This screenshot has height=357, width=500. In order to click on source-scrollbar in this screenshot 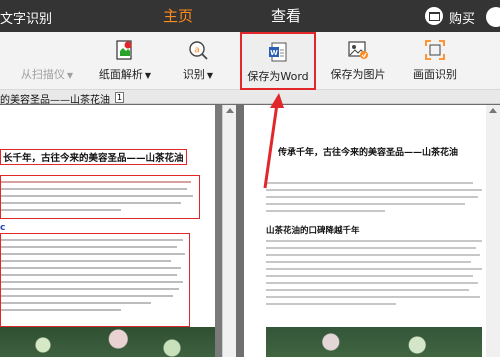, I will do `click(229, 231)`.